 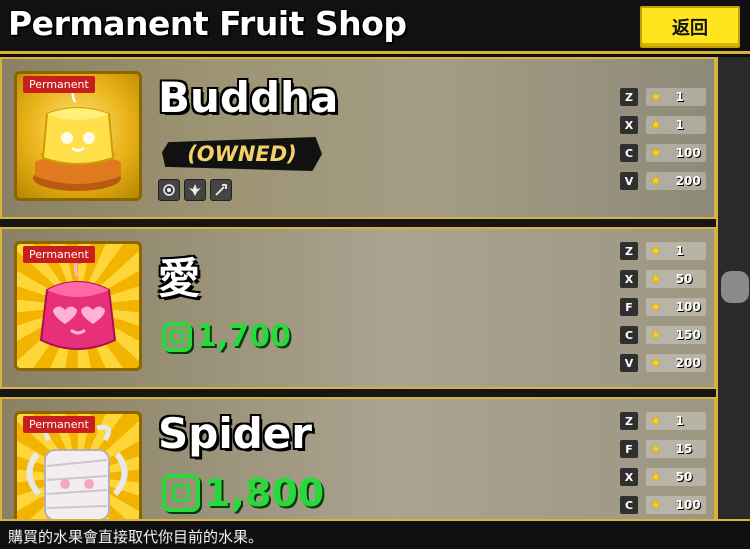 What do you see at coordinates (207, 23) in the screenshot?
I see `page-title: Permanent Fruit Shop` at bounding box center [207, 23].